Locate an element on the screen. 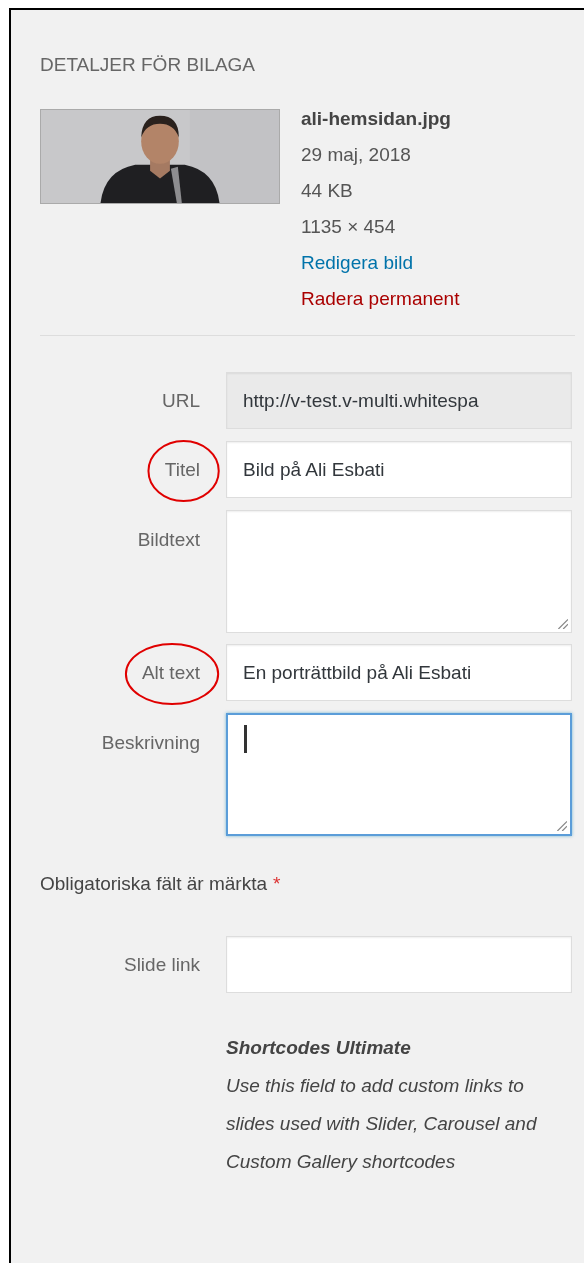 This screenshot has width=584, height=1263. field-label: Slide link is located at coordinates (161, 964).